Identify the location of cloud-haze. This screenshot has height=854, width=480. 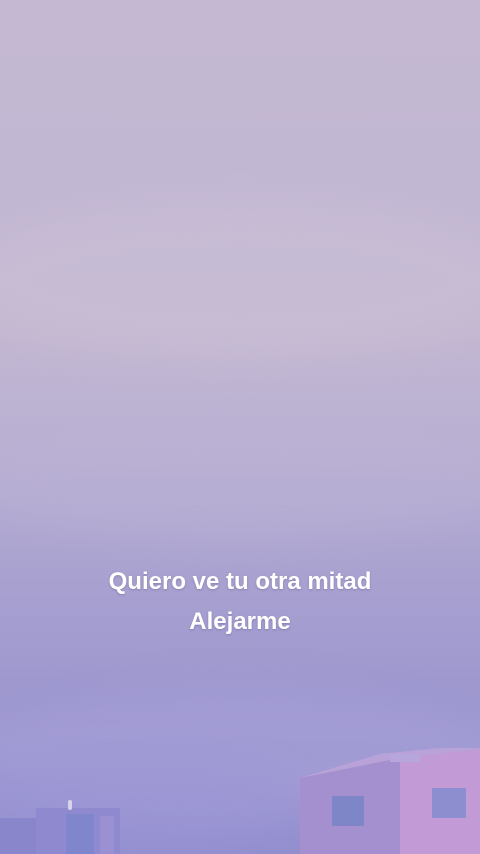
(240, 480).